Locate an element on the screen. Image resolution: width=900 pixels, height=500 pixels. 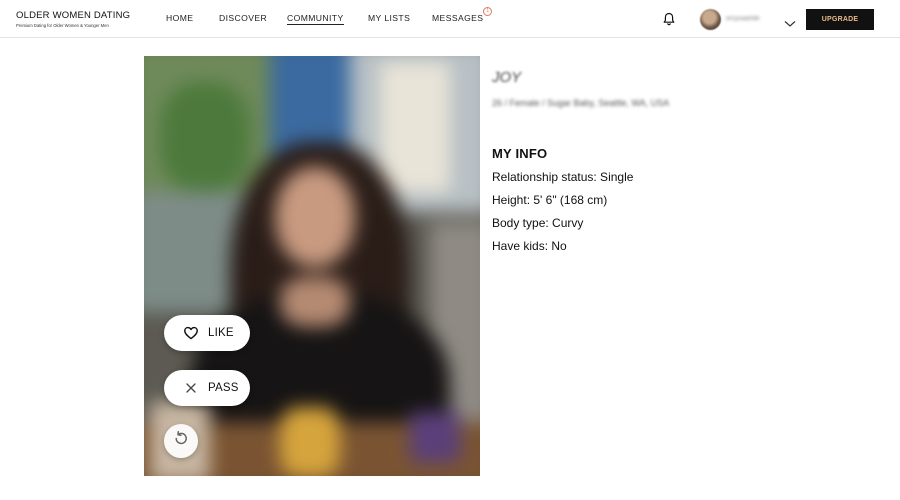
avatar is located at coordinates (710, 19).